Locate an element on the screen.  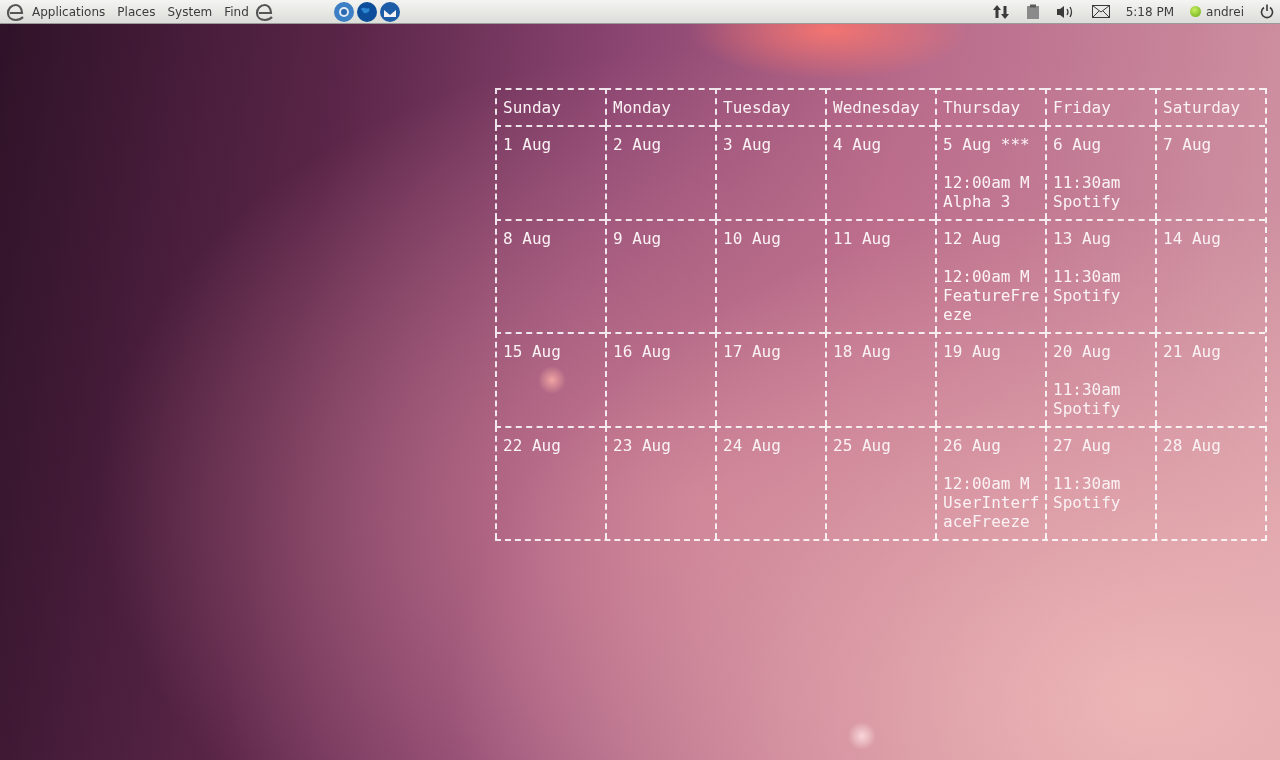
event-text: aceFreeze is located at coordinates (986, 521).